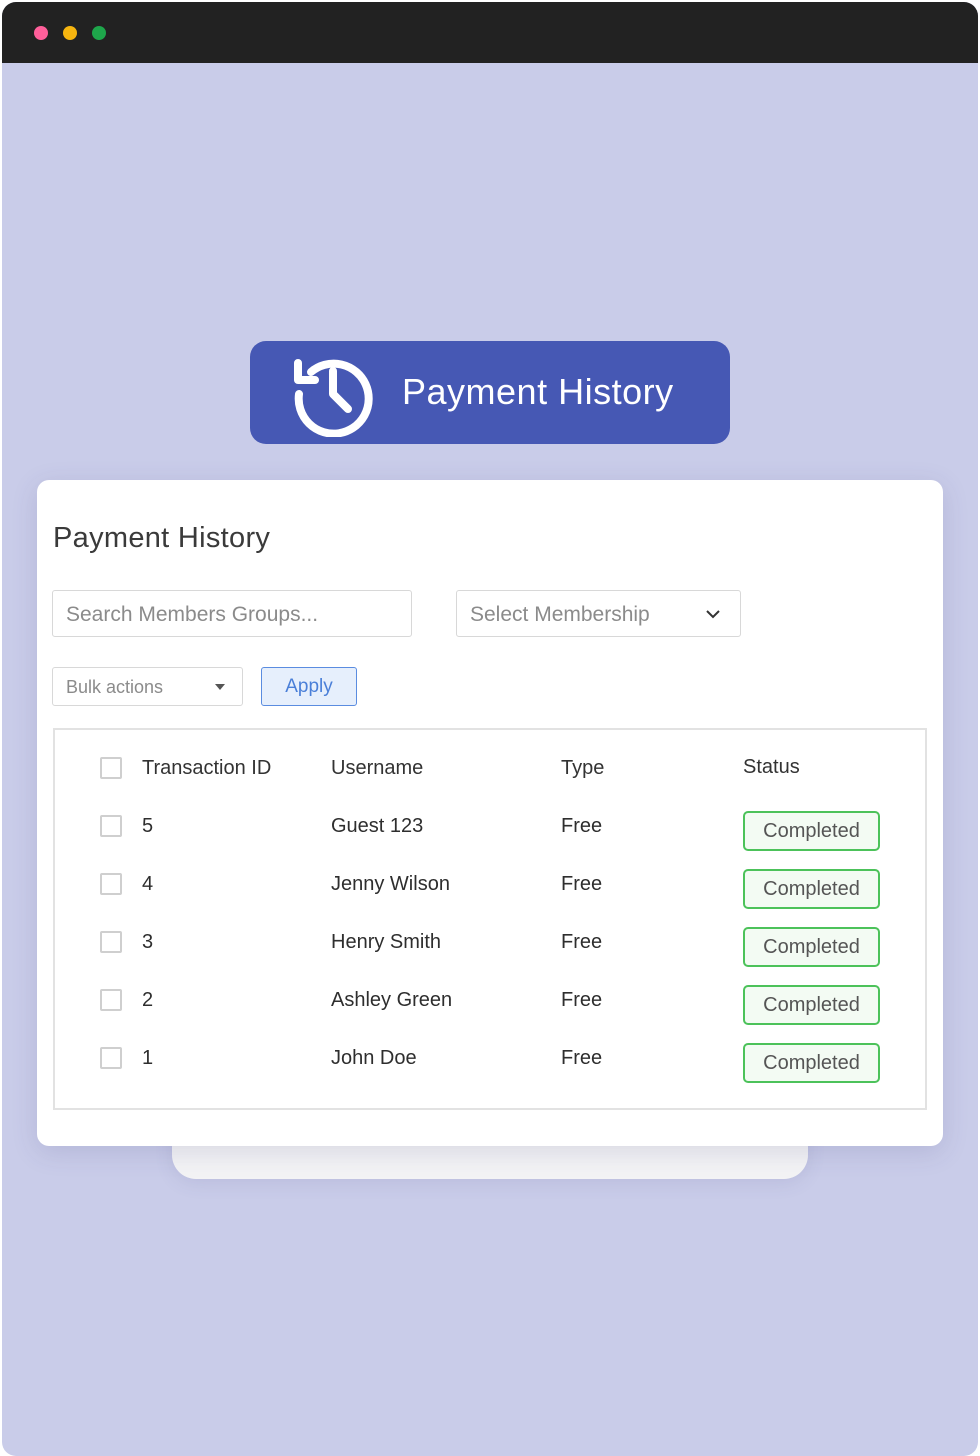 This screenshot has width=980, height=1456. Describe the element at coordinates (99, 33) in the screenshot. I see `maximize-window-dot` at that location.